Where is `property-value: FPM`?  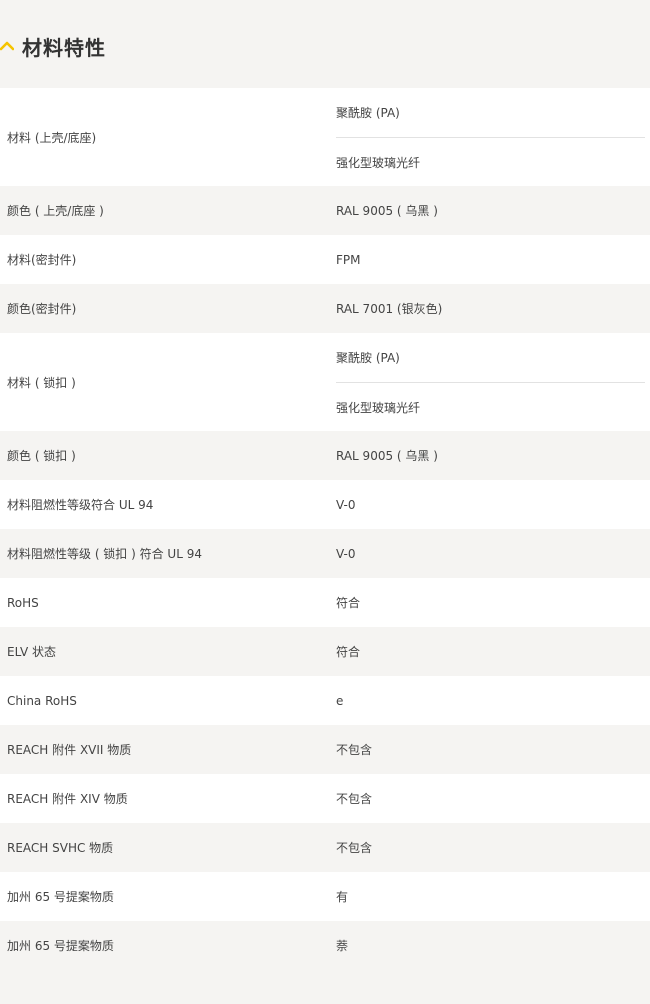
property-value: FPM is located at coordinates (348, 259).